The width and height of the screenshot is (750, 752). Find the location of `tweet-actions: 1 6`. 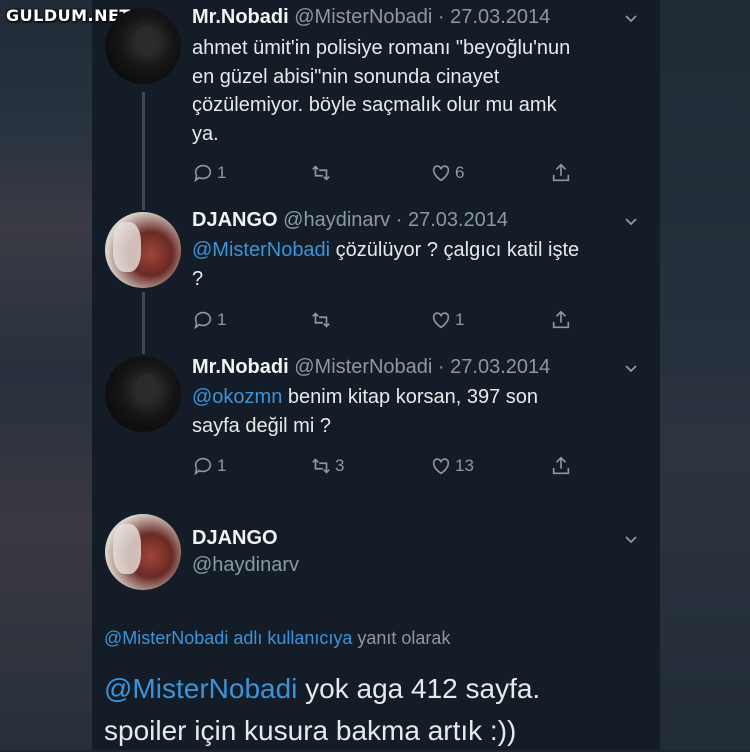

tweet-actions: 1 6 is located at coordinates (392, 174).